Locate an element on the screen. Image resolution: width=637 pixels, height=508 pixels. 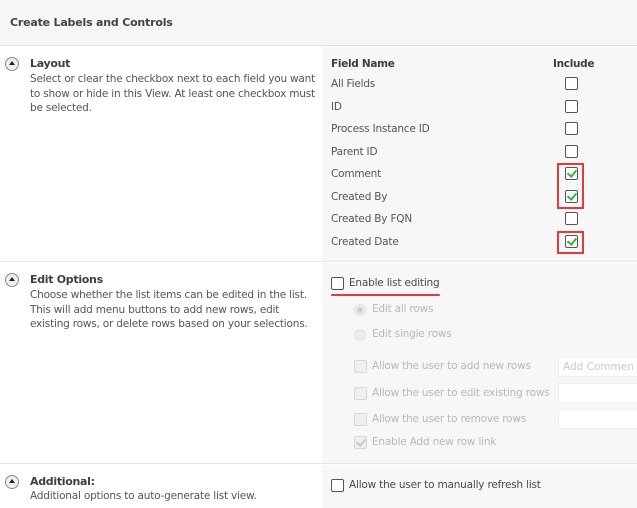
panel-title: Create Labels and Controls is located at coordinates (91, 22).